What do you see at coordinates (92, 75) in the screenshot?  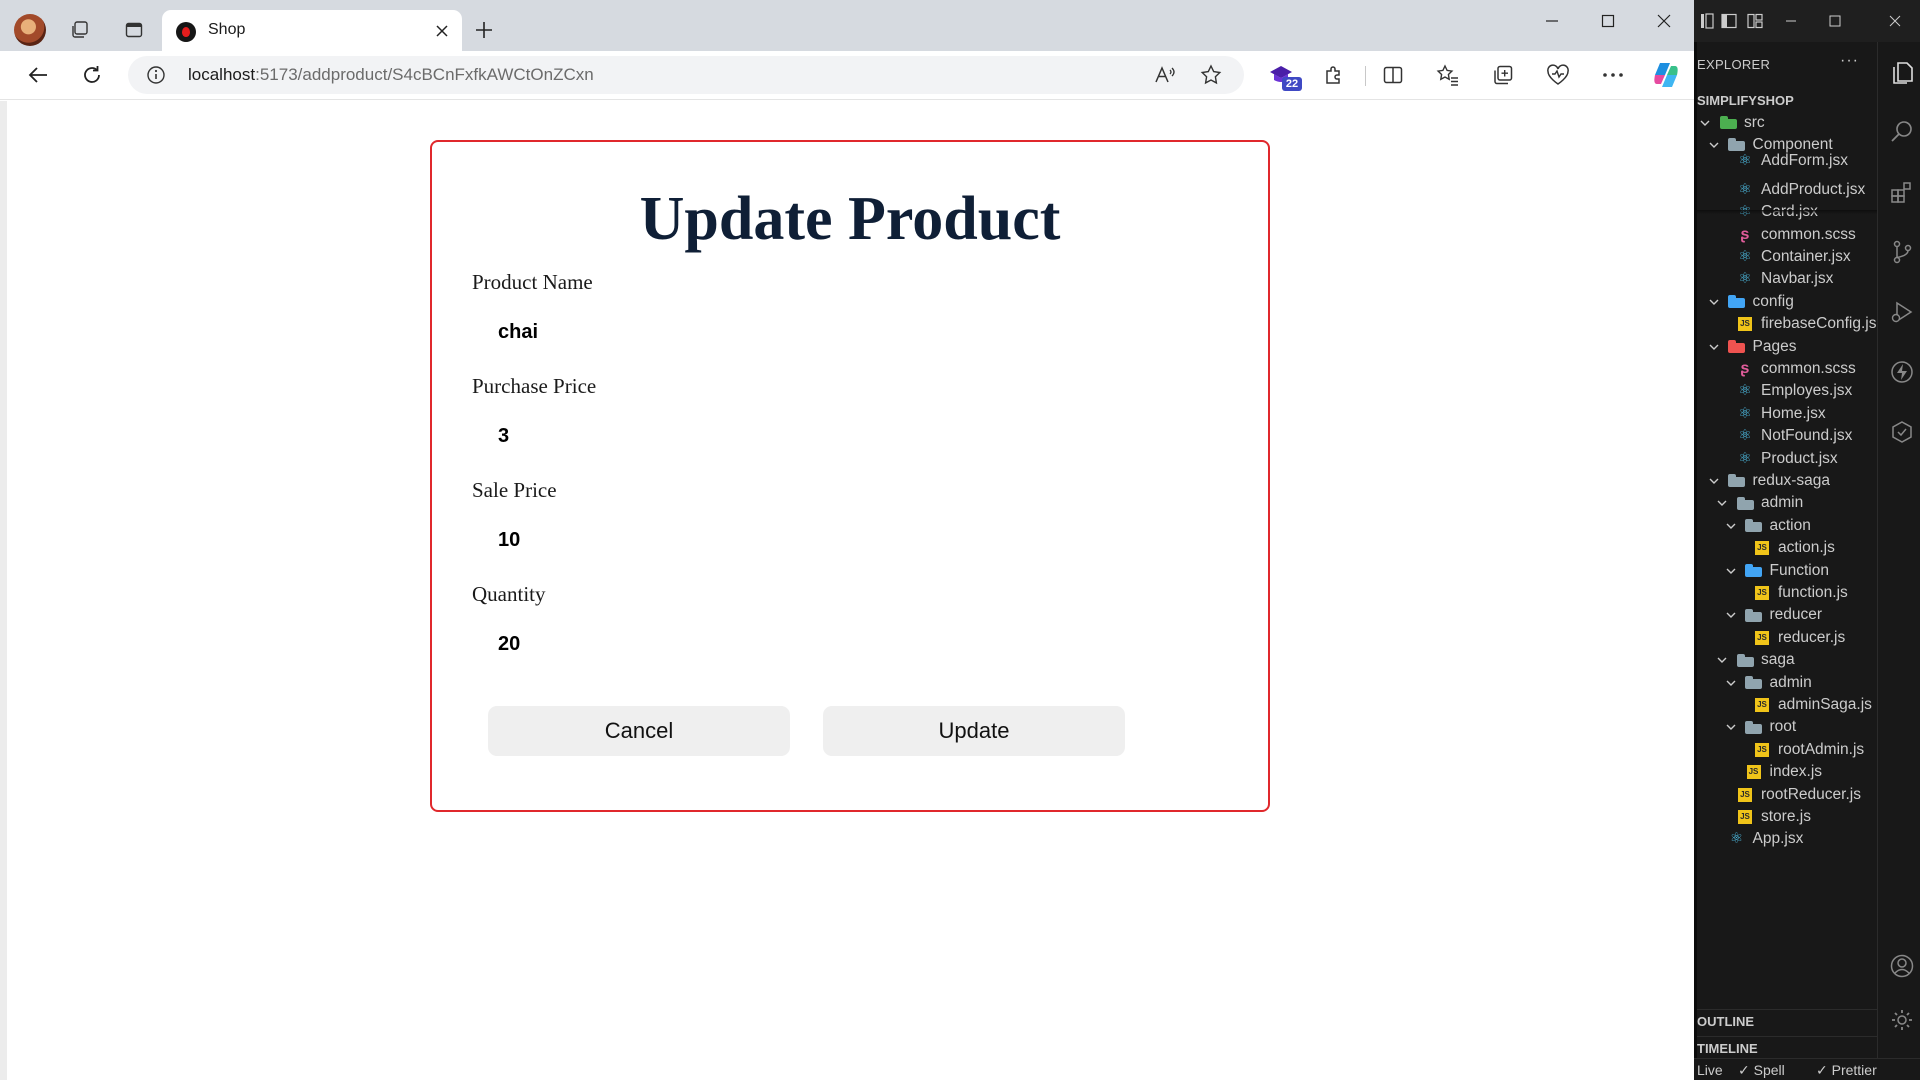 I see `refresh-icon` at bounding box center [92, 75].